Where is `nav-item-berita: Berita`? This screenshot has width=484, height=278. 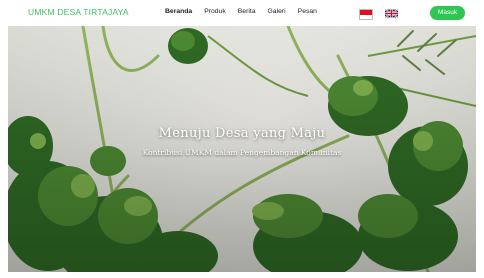
nav-item-berita: Berita is located at coordinates (247, 11).